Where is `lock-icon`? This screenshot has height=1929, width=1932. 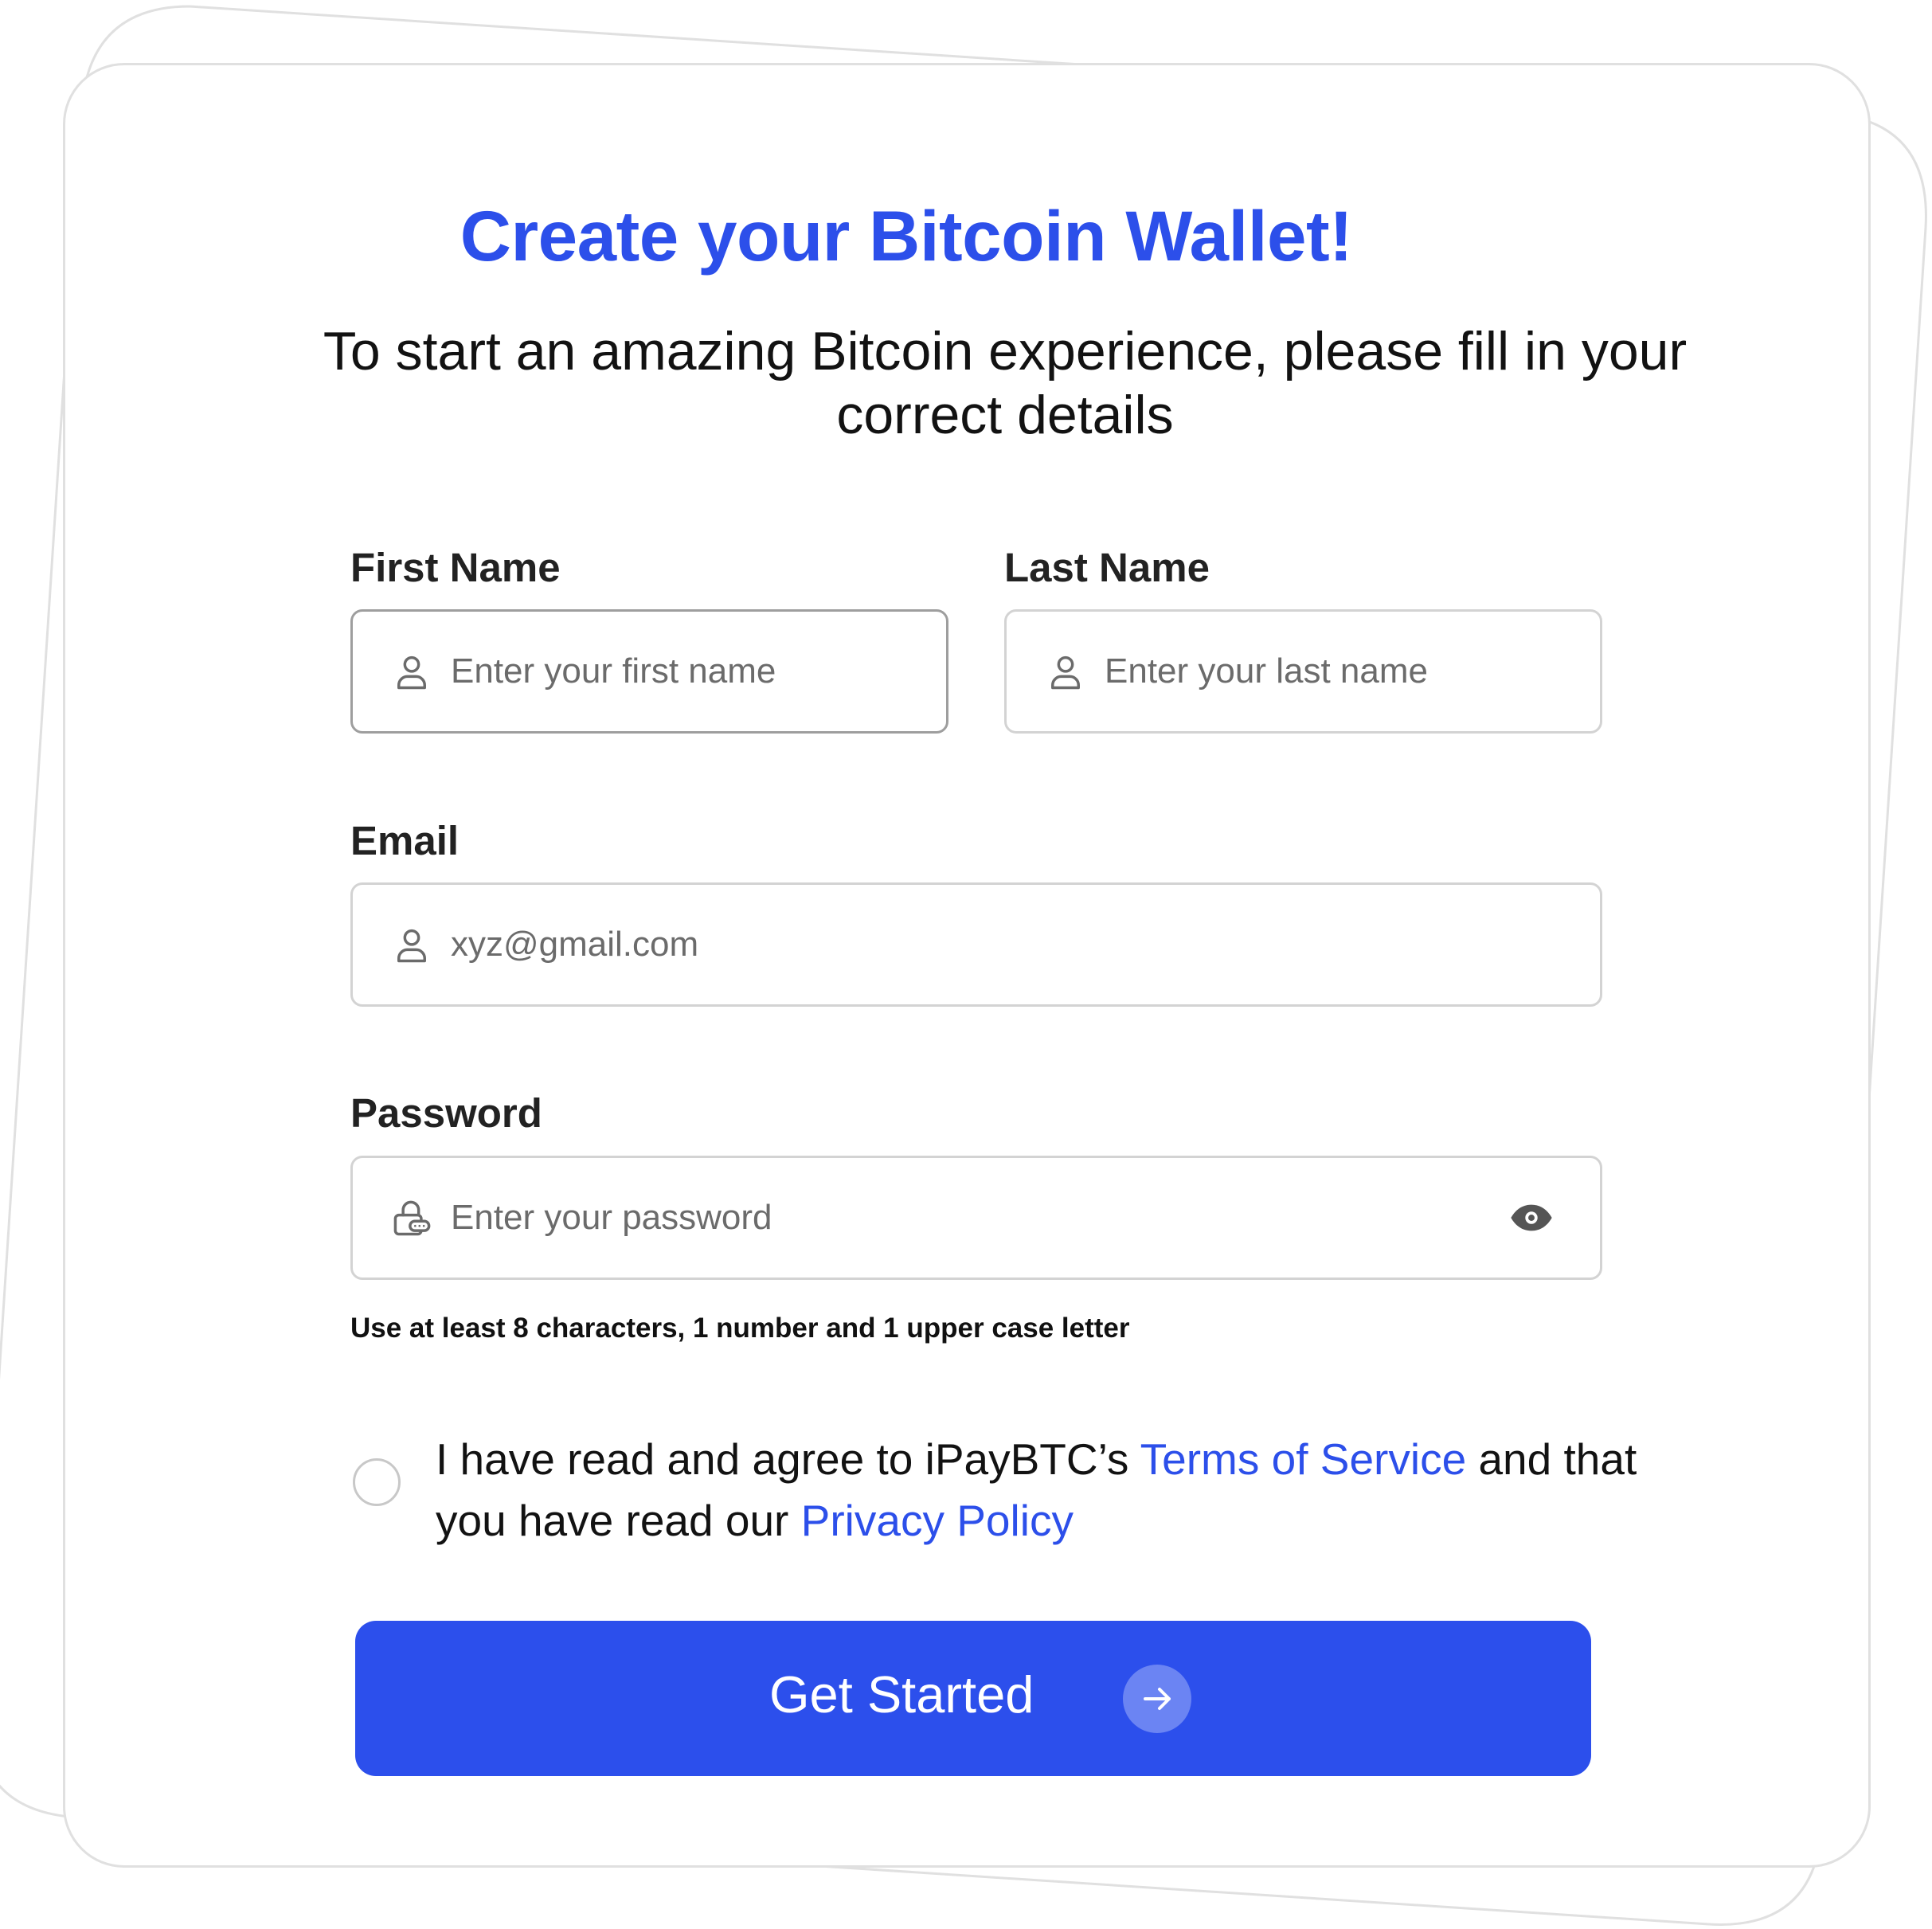 lock-icon is located at coordinates (412, 1218).